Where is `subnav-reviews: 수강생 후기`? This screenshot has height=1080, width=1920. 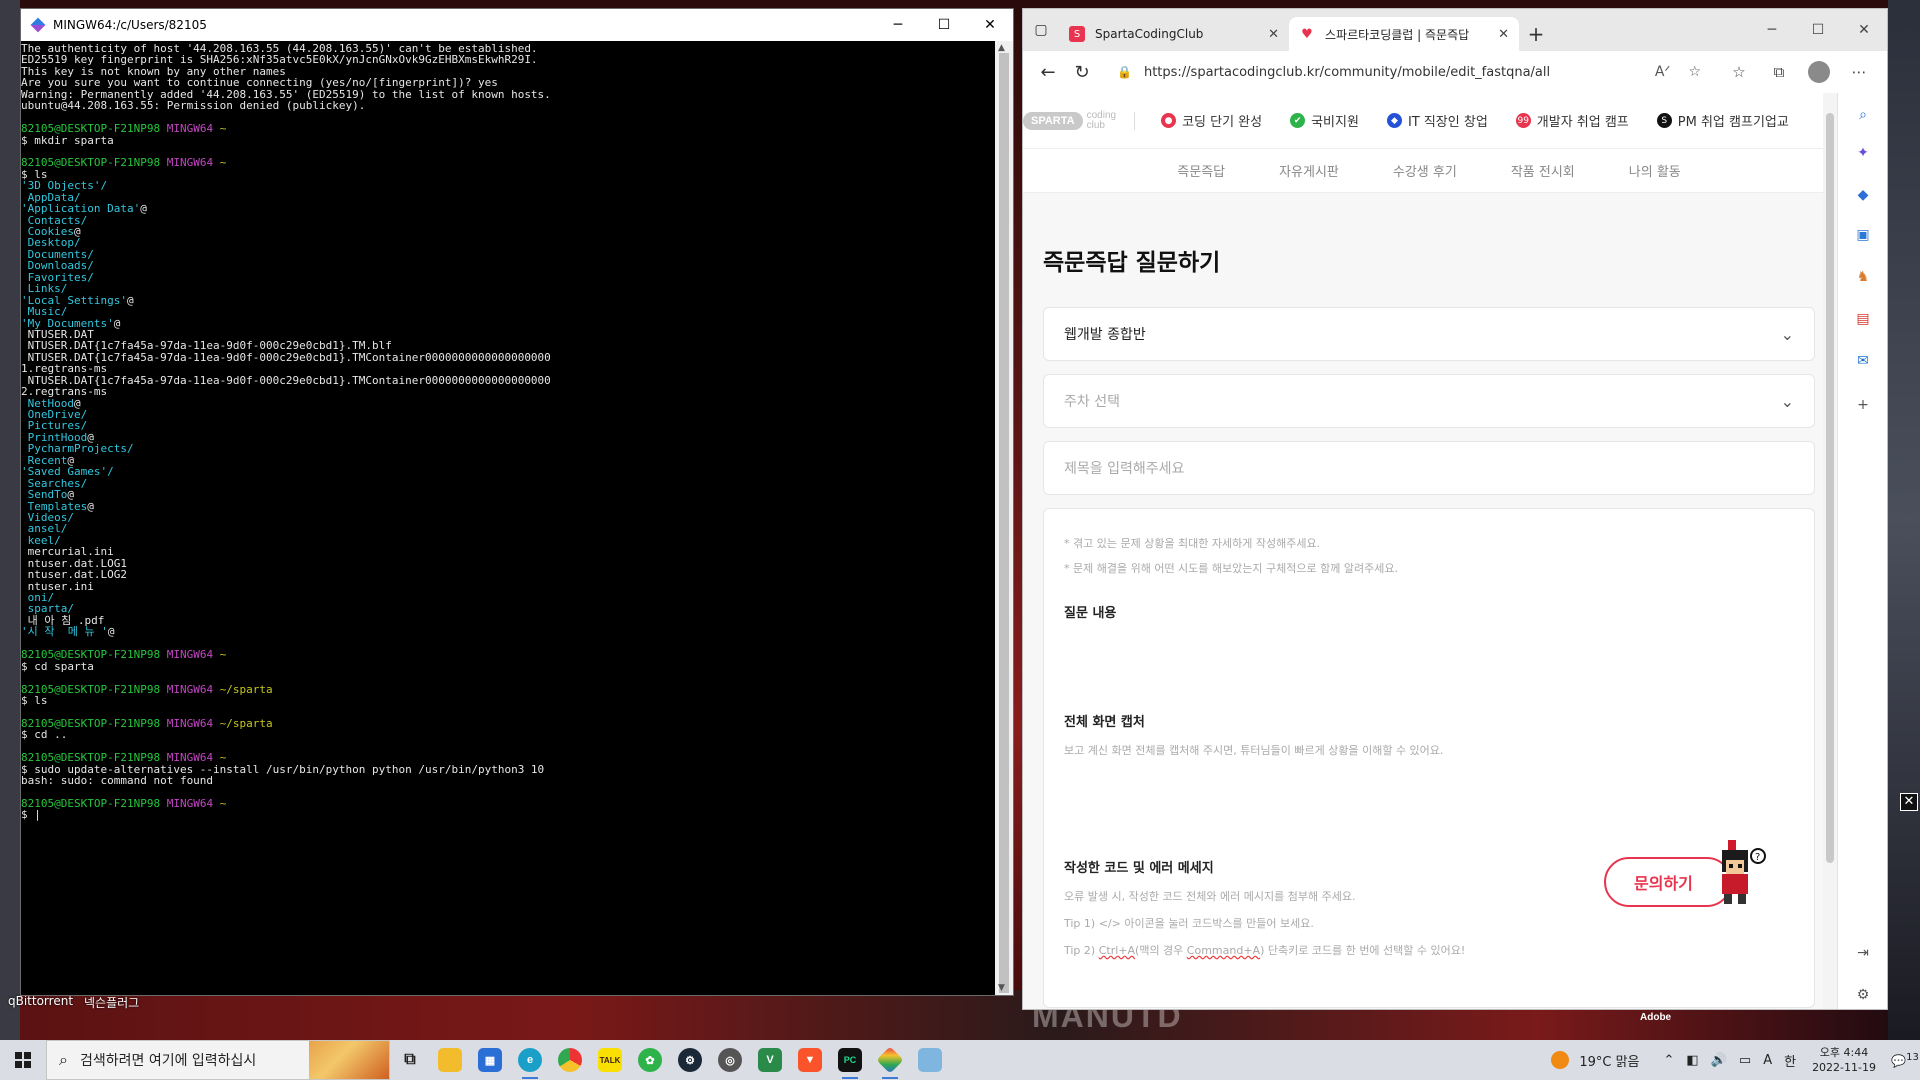 subnav-reviews: 수강생 후기 is located at coordinates (1425, 170).